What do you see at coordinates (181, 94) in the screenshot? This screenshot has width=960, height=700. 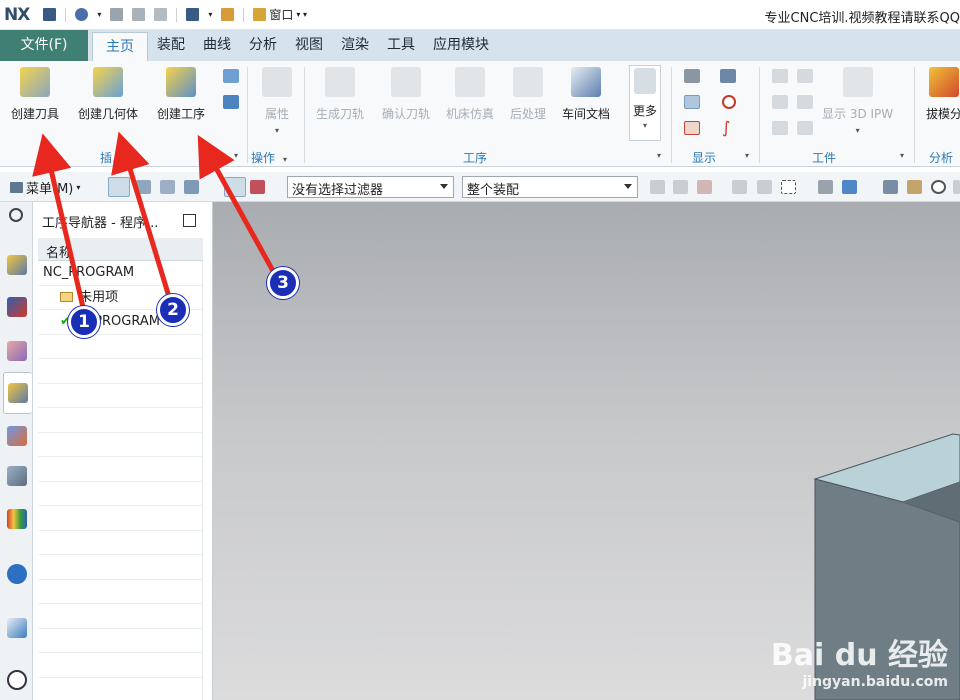 I see `create-operation-button: 创建工序` at bounding box center [181, 94].